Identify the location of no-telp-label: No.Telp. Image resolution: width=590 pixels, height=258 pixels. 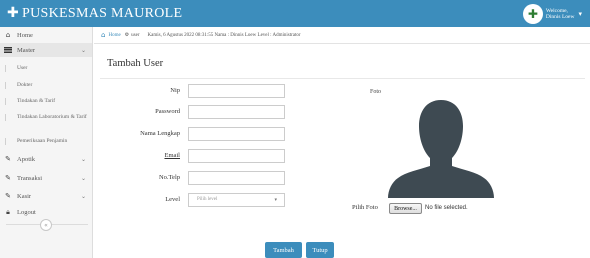
(169, 177).